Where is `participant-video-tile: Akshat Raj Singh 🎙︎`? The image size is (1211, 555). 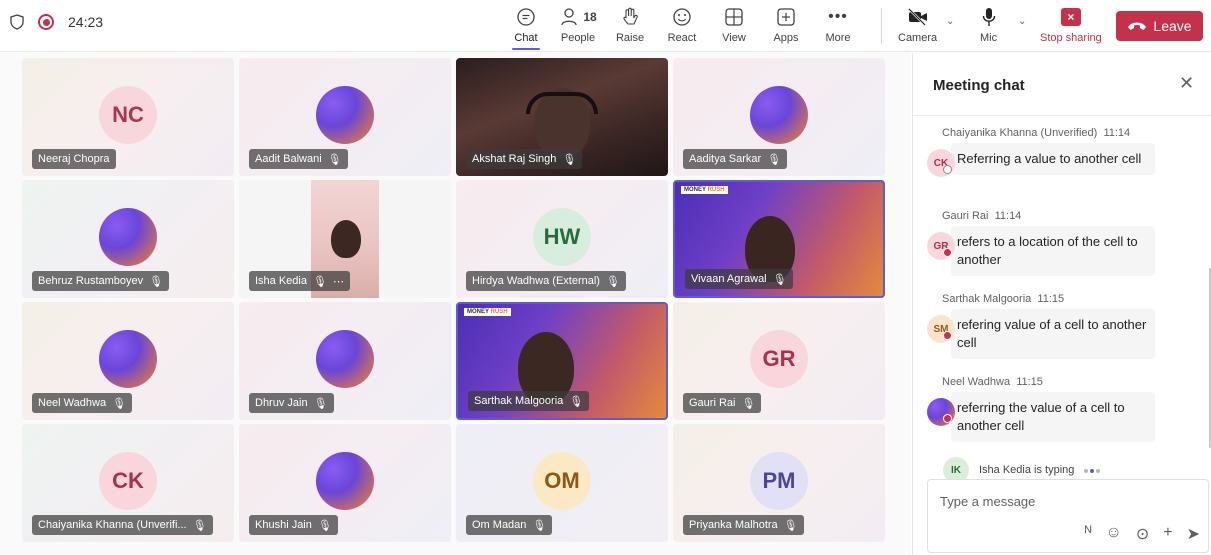
participant-video-tile: Akshat Raj Singh 🎙︎ is located at coordinates (562, 117).